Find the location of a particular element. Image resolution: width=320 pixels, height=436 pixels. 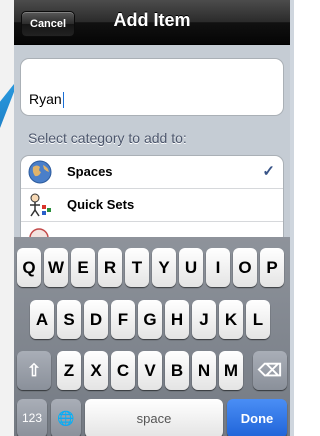

key-d: D is located at coordinates (96, 319).